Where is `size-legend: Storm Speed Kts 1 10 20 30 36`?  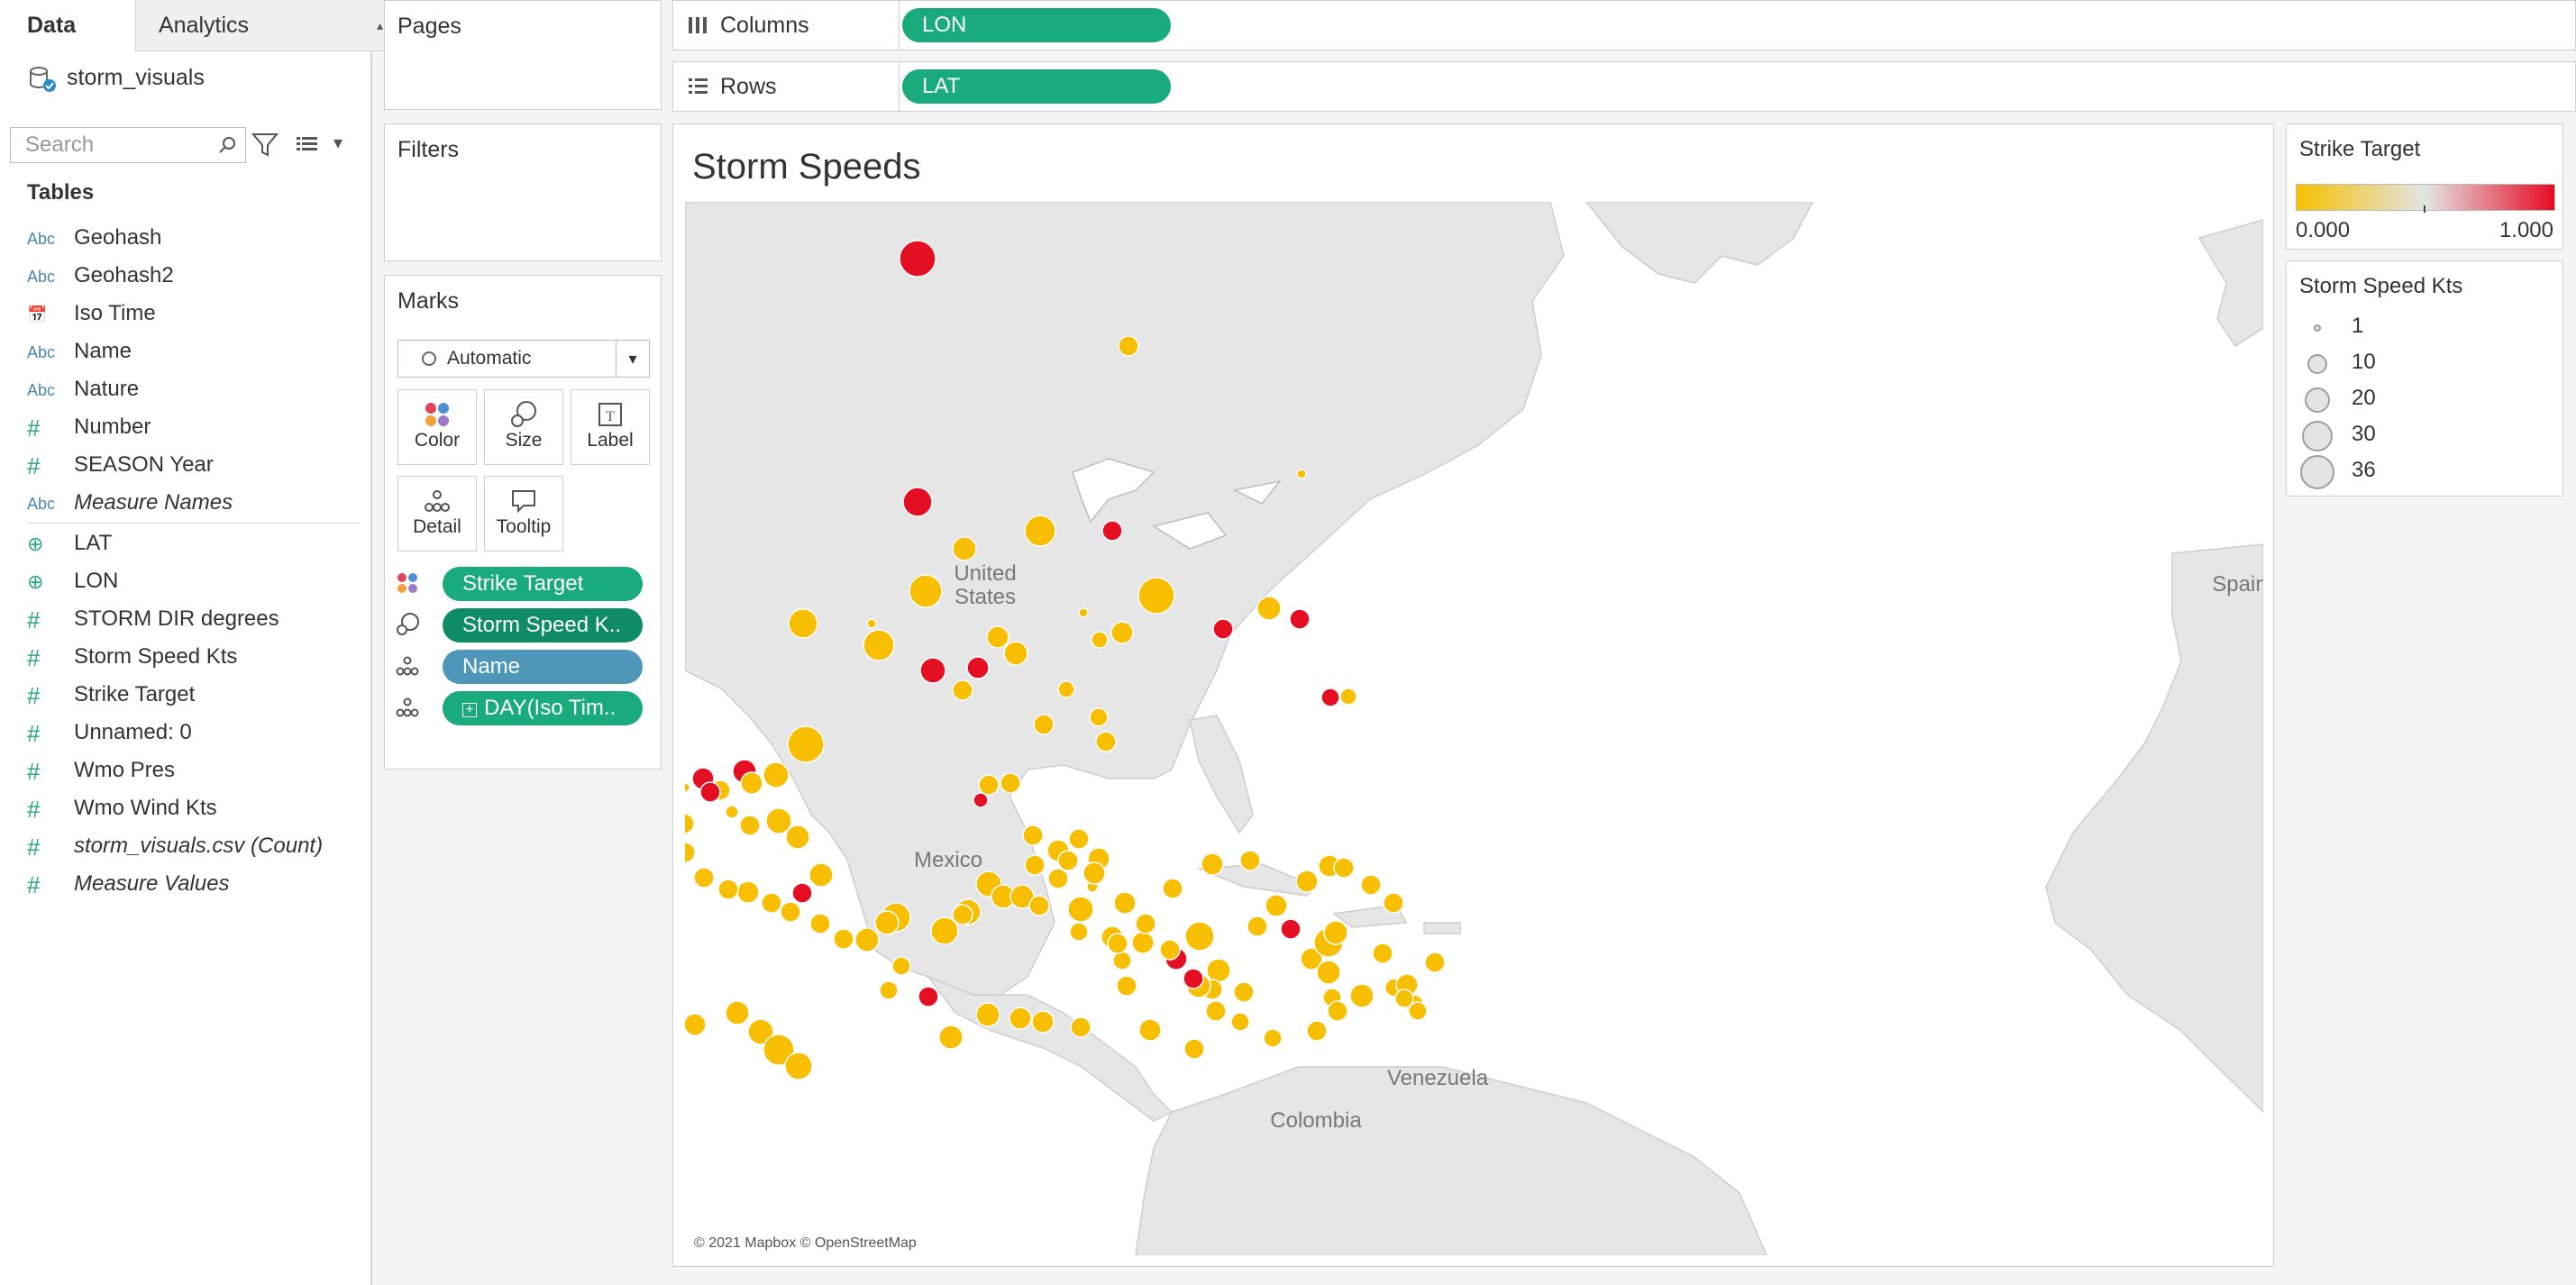
size-legend: Storm Speed Kts 1 10 20 30 36 is located at coordinates (2424, 379).